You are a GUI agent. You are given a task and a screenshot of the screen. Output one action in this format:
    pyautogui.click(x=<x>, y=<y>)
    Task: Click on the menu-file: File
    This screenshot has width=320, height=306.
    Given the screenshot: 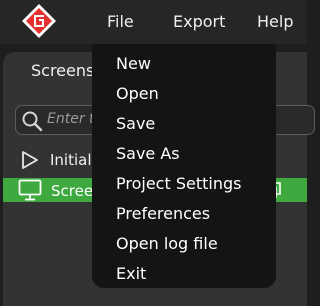 What is the action you would take?
    pyautogui.click(x=120, y=22)
    